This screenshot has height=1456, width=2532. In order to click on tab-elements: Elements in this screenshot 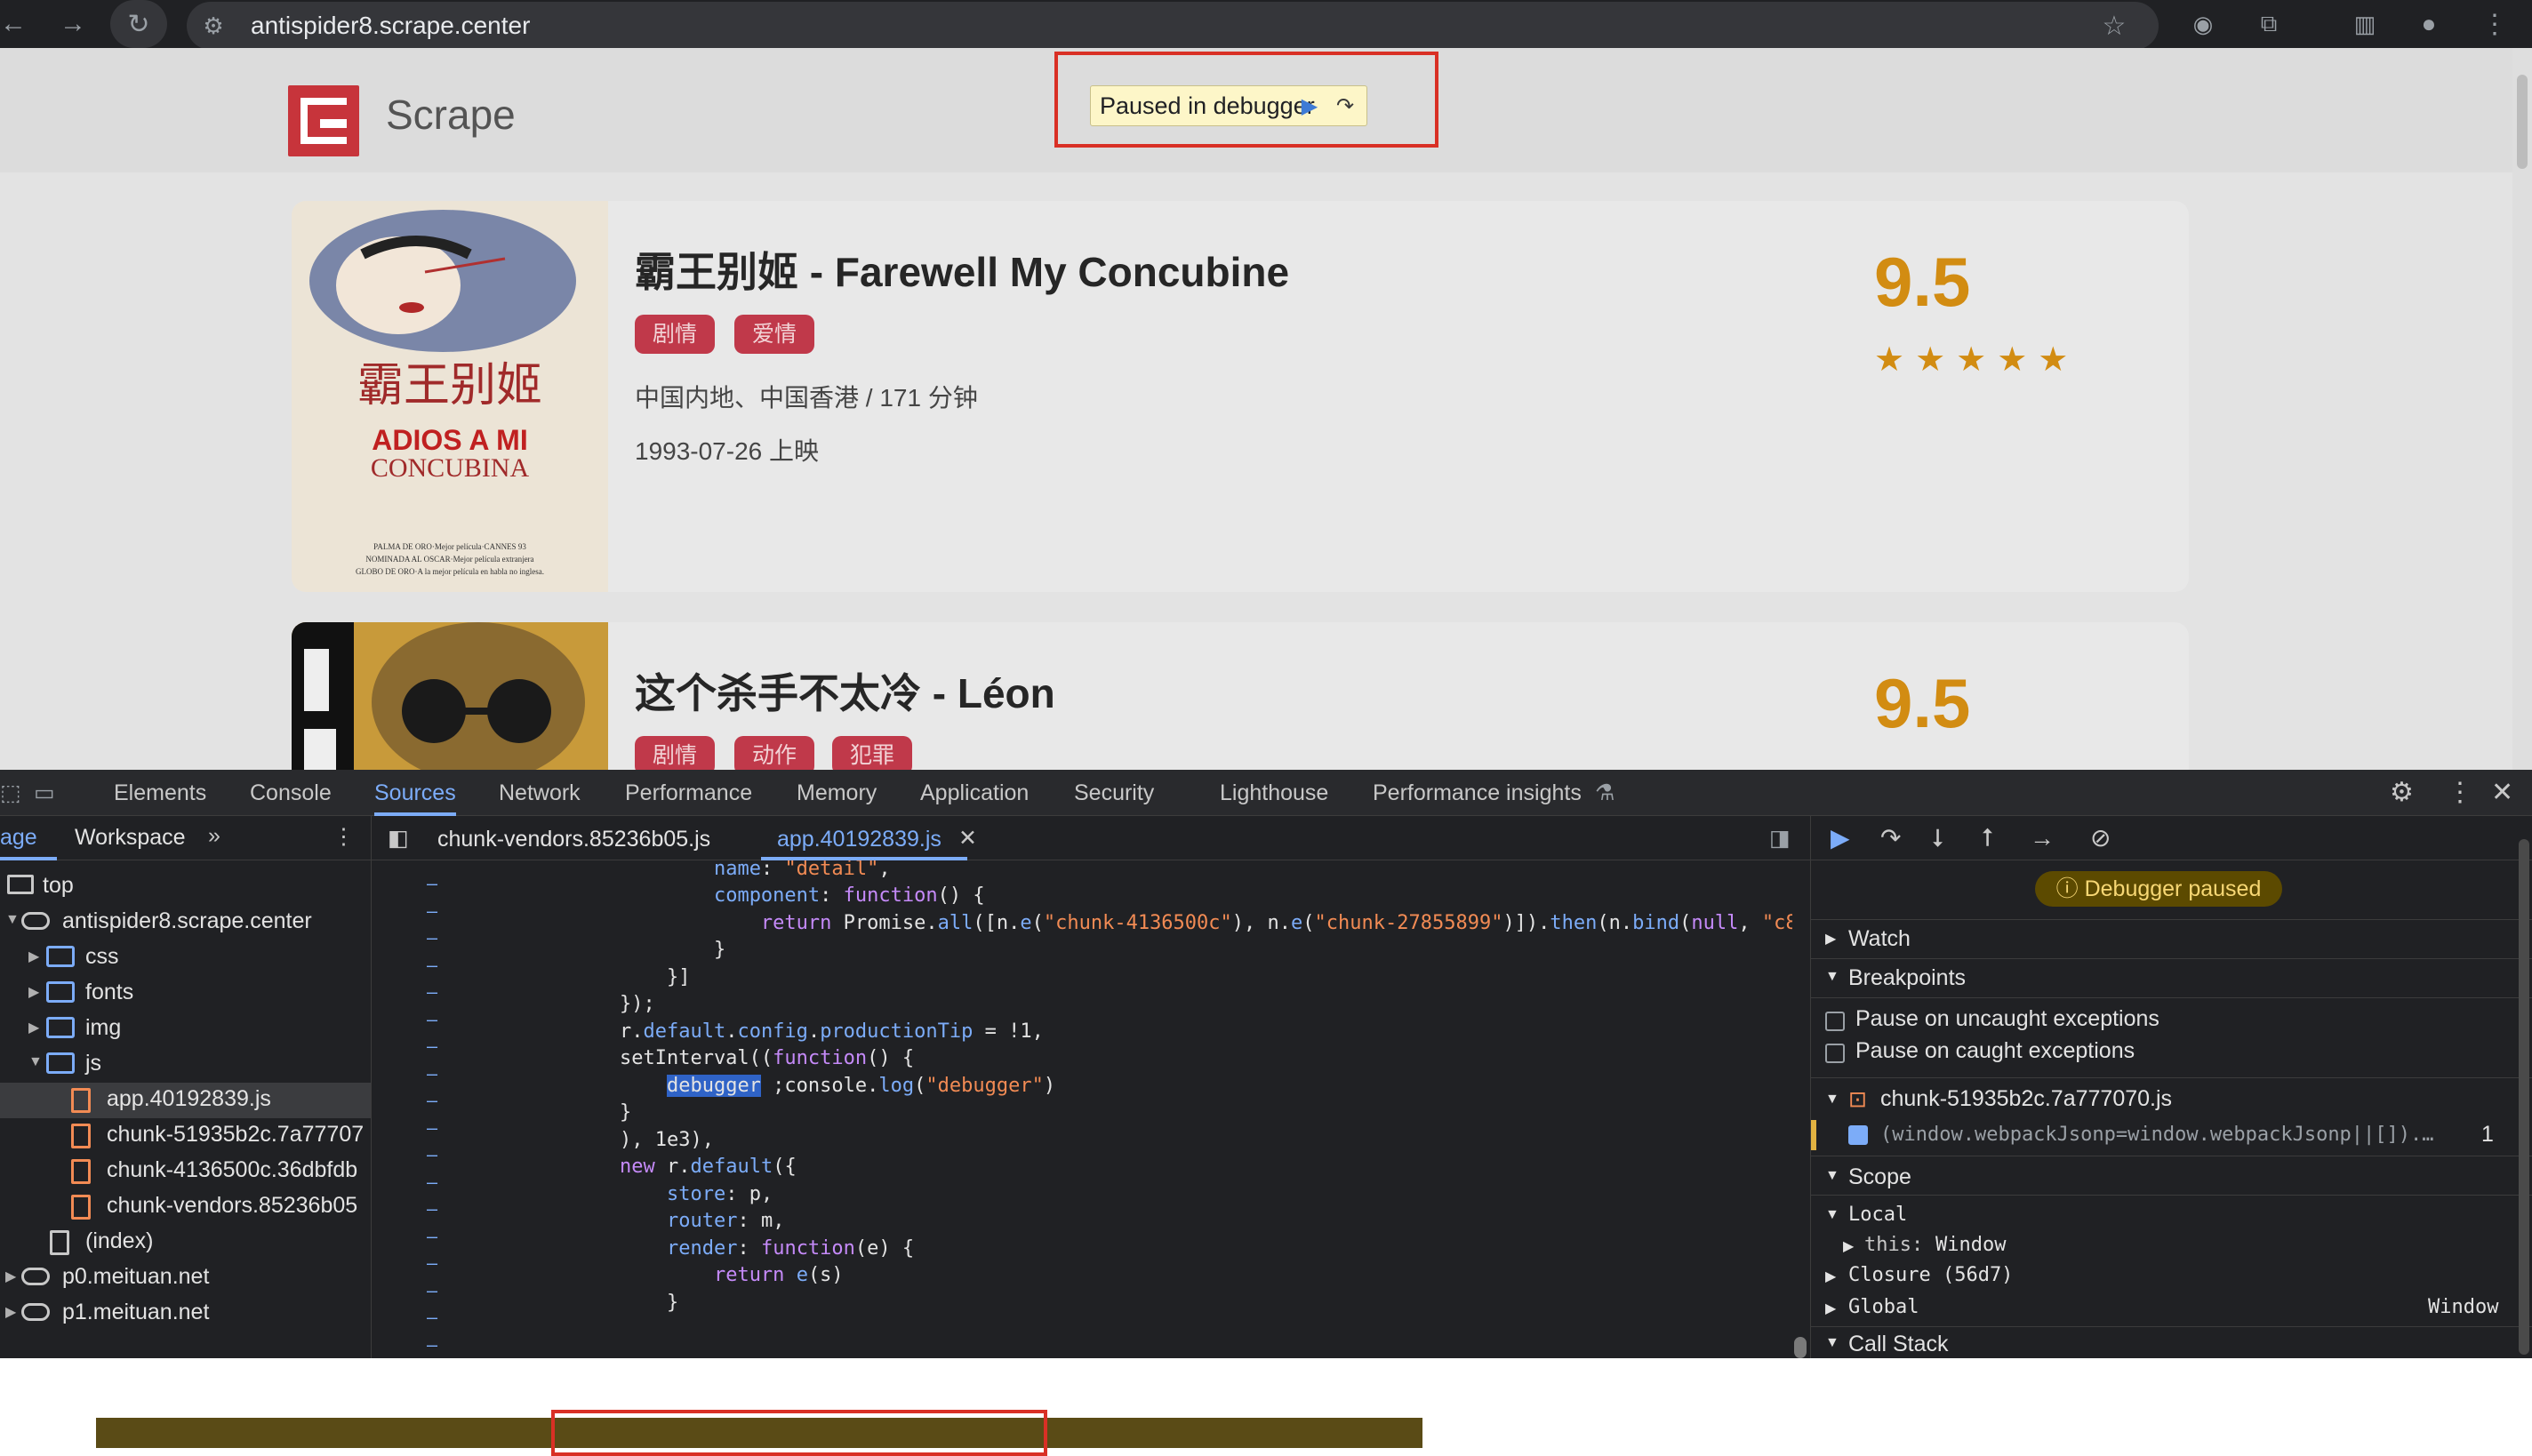, I will do `click(160, 793)`.